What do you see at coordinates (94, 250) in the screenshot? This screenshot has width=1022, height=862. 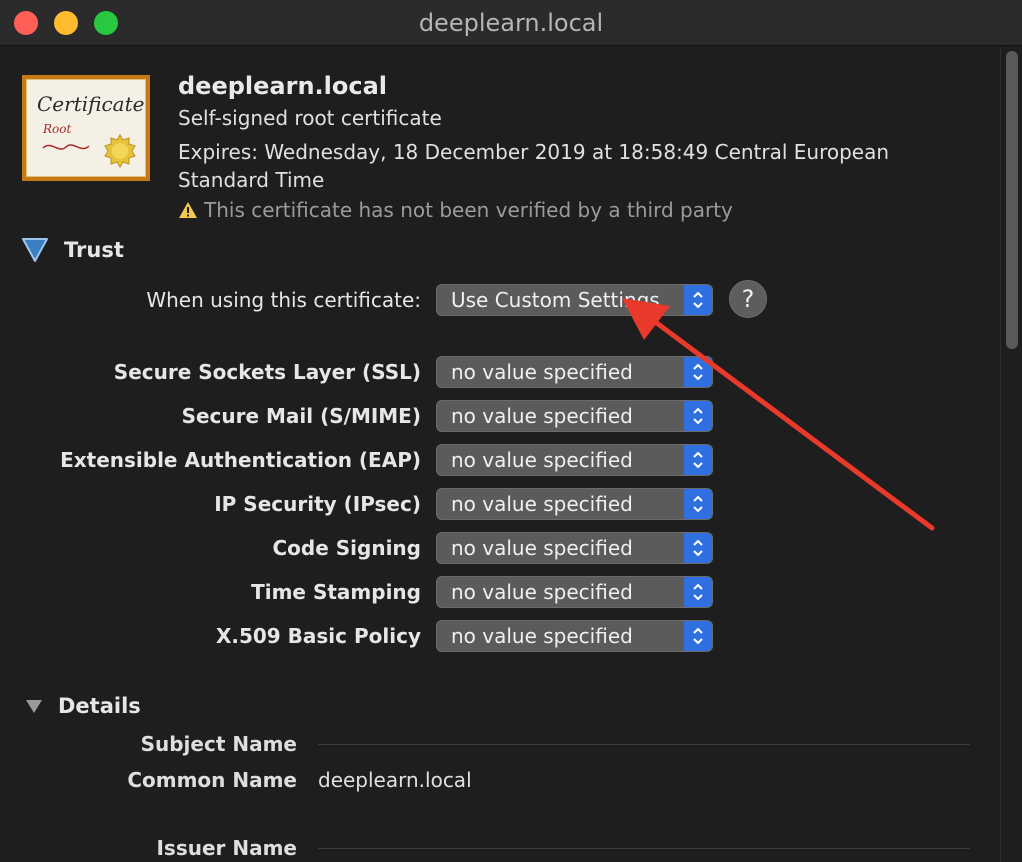 I see `trust-heading: Trust` at bounding box center [94, 250].